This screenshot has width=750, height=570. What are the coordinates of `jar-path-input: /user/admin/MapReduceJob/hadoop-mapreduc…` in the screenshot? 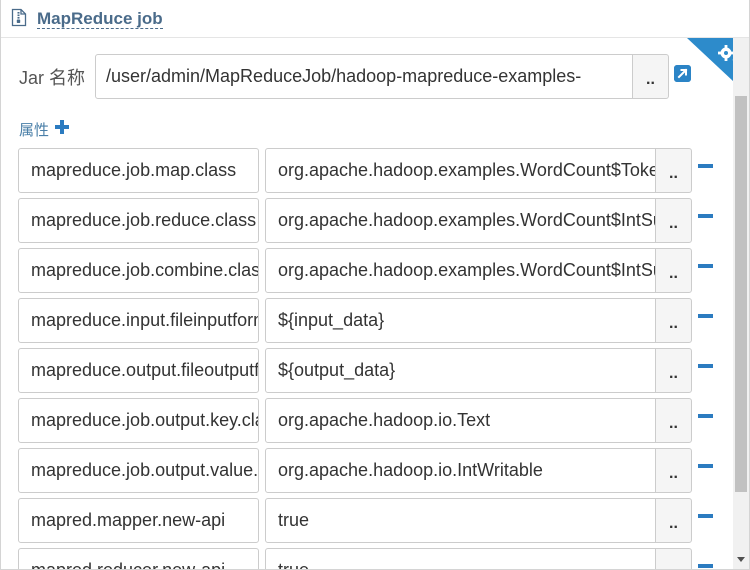 It's located at (364, 76).